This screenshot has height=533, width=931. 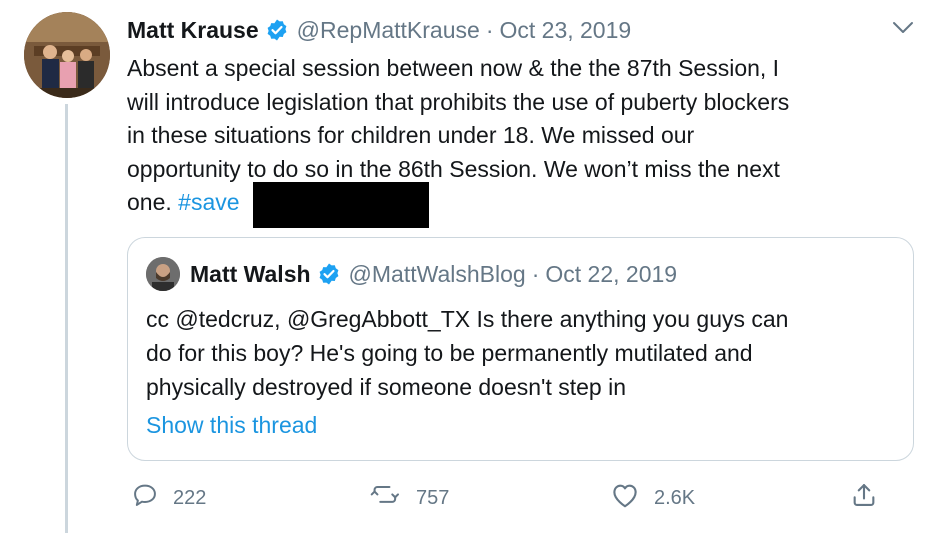 What do you see at coordinates (168, 498) in the screenshot?
I see `reply-button: 222` at bounding box center [168, 498].